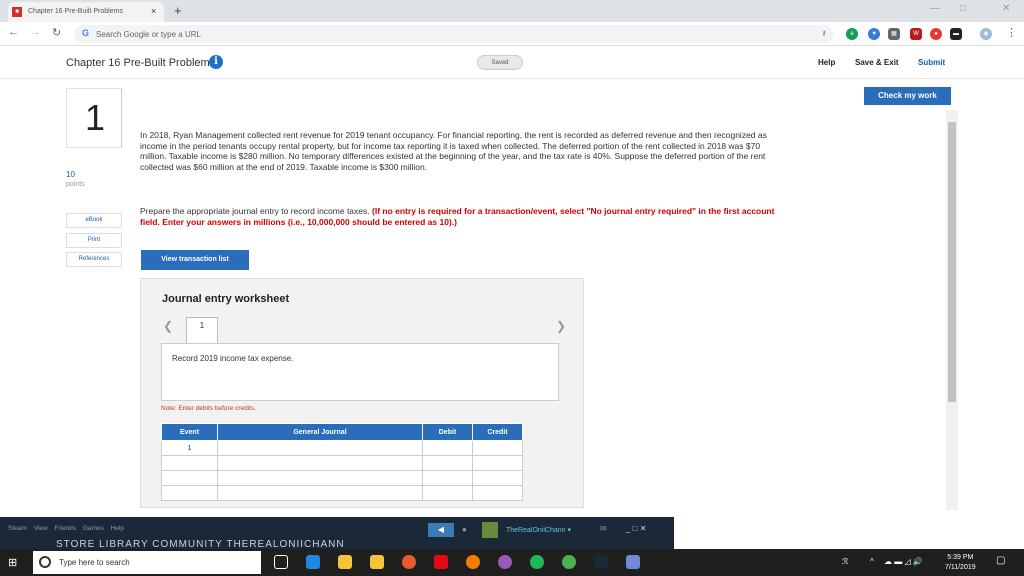 The image size is (1024, 576). I want to click on tab-title: Chapter 16 Pre-Built Problems, so click(75, 11).